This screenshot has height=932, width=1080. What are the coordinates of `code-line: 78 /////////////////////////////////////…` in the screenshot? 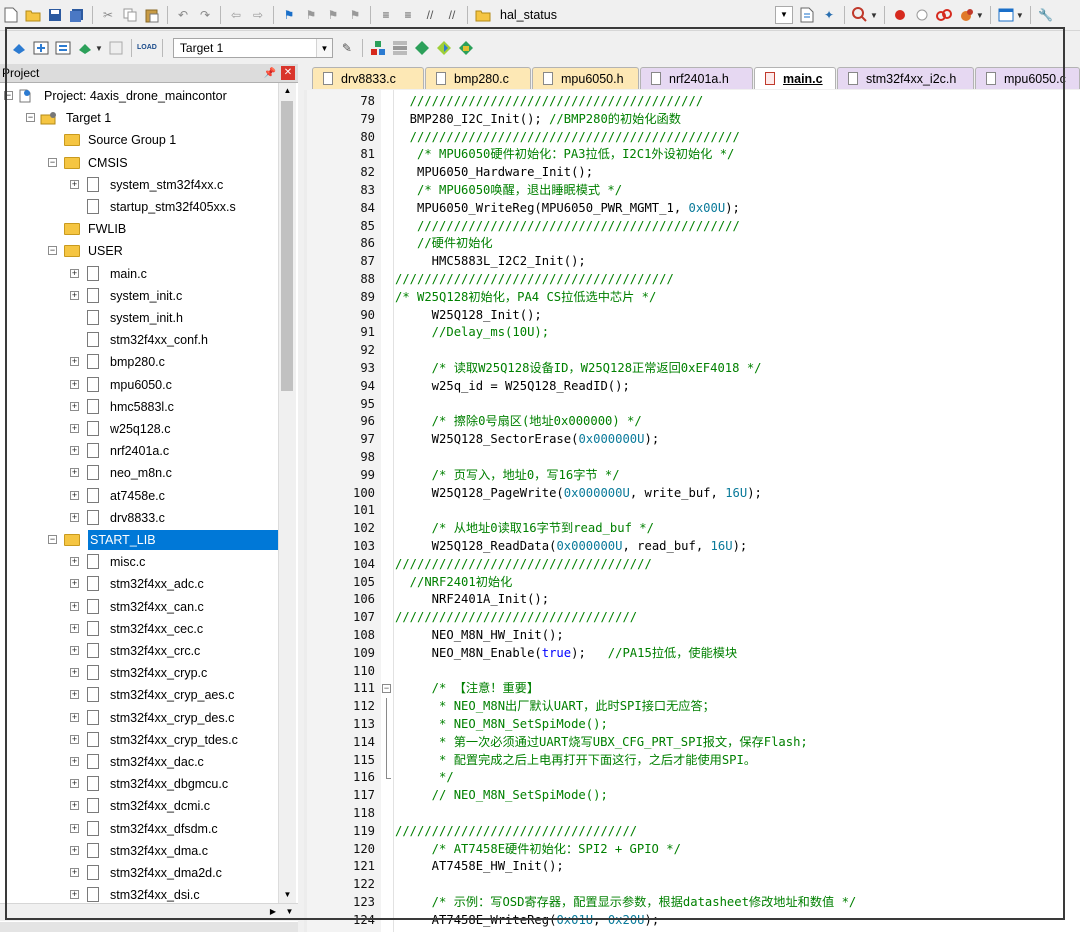 It's located at (693, 102).